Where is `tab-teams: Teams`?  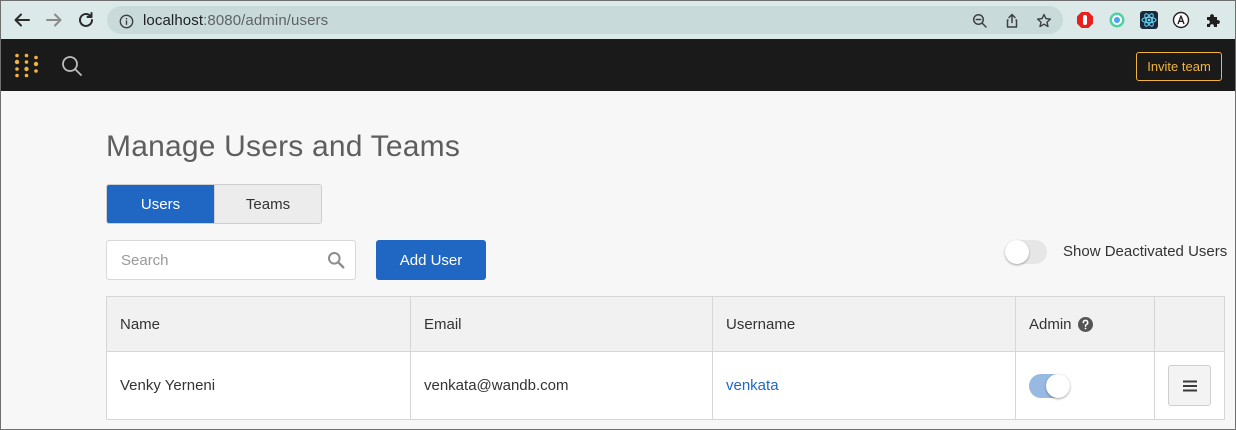 tab-teams: Teams is located at coordinates (267, 204).